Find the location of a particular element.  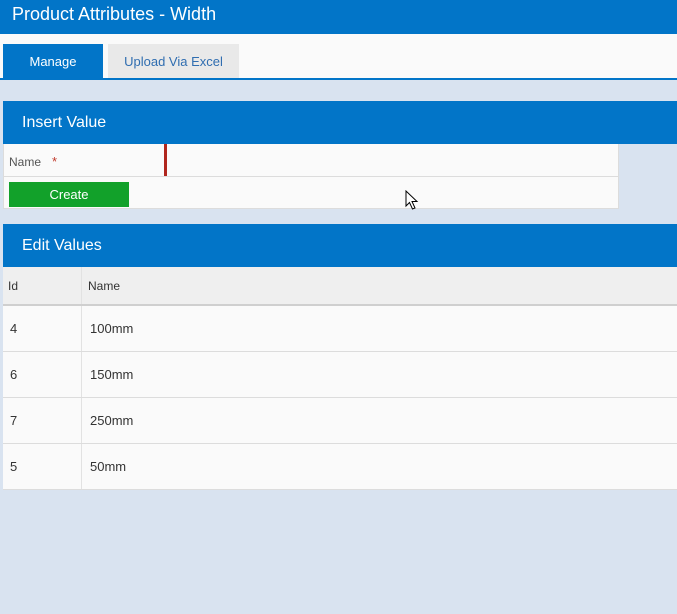

column-header-name: Name is located at coordinates (380, 285).